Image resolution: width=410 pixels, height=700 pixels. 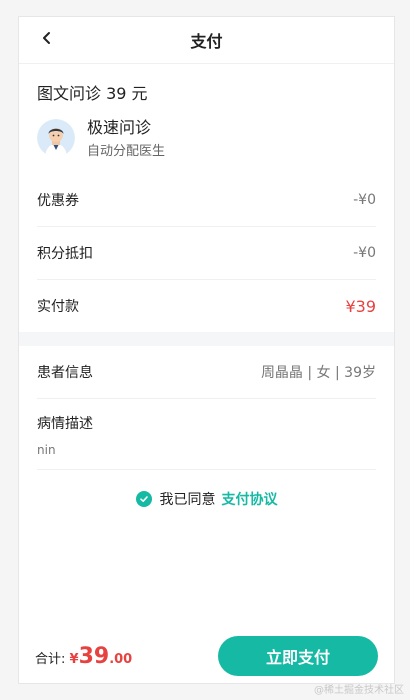 What do you see at coordinates (56, 138) in the screenshot?
I see `doctor-avatar` at bounding box center [56, 138].